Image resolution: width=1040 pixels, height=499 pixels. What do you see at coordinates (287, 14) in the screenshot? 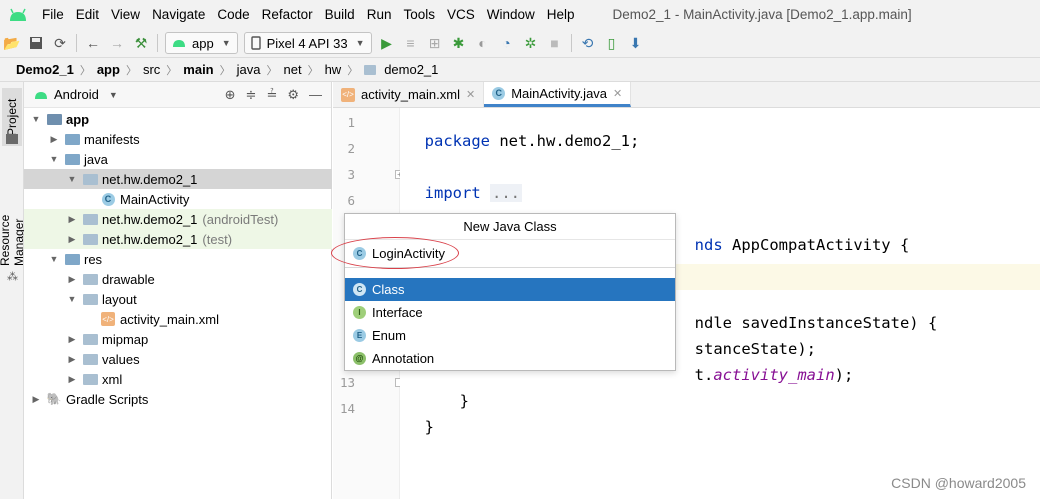
I see `menu-refactor: Refactor` at bounding box center [287, 14].